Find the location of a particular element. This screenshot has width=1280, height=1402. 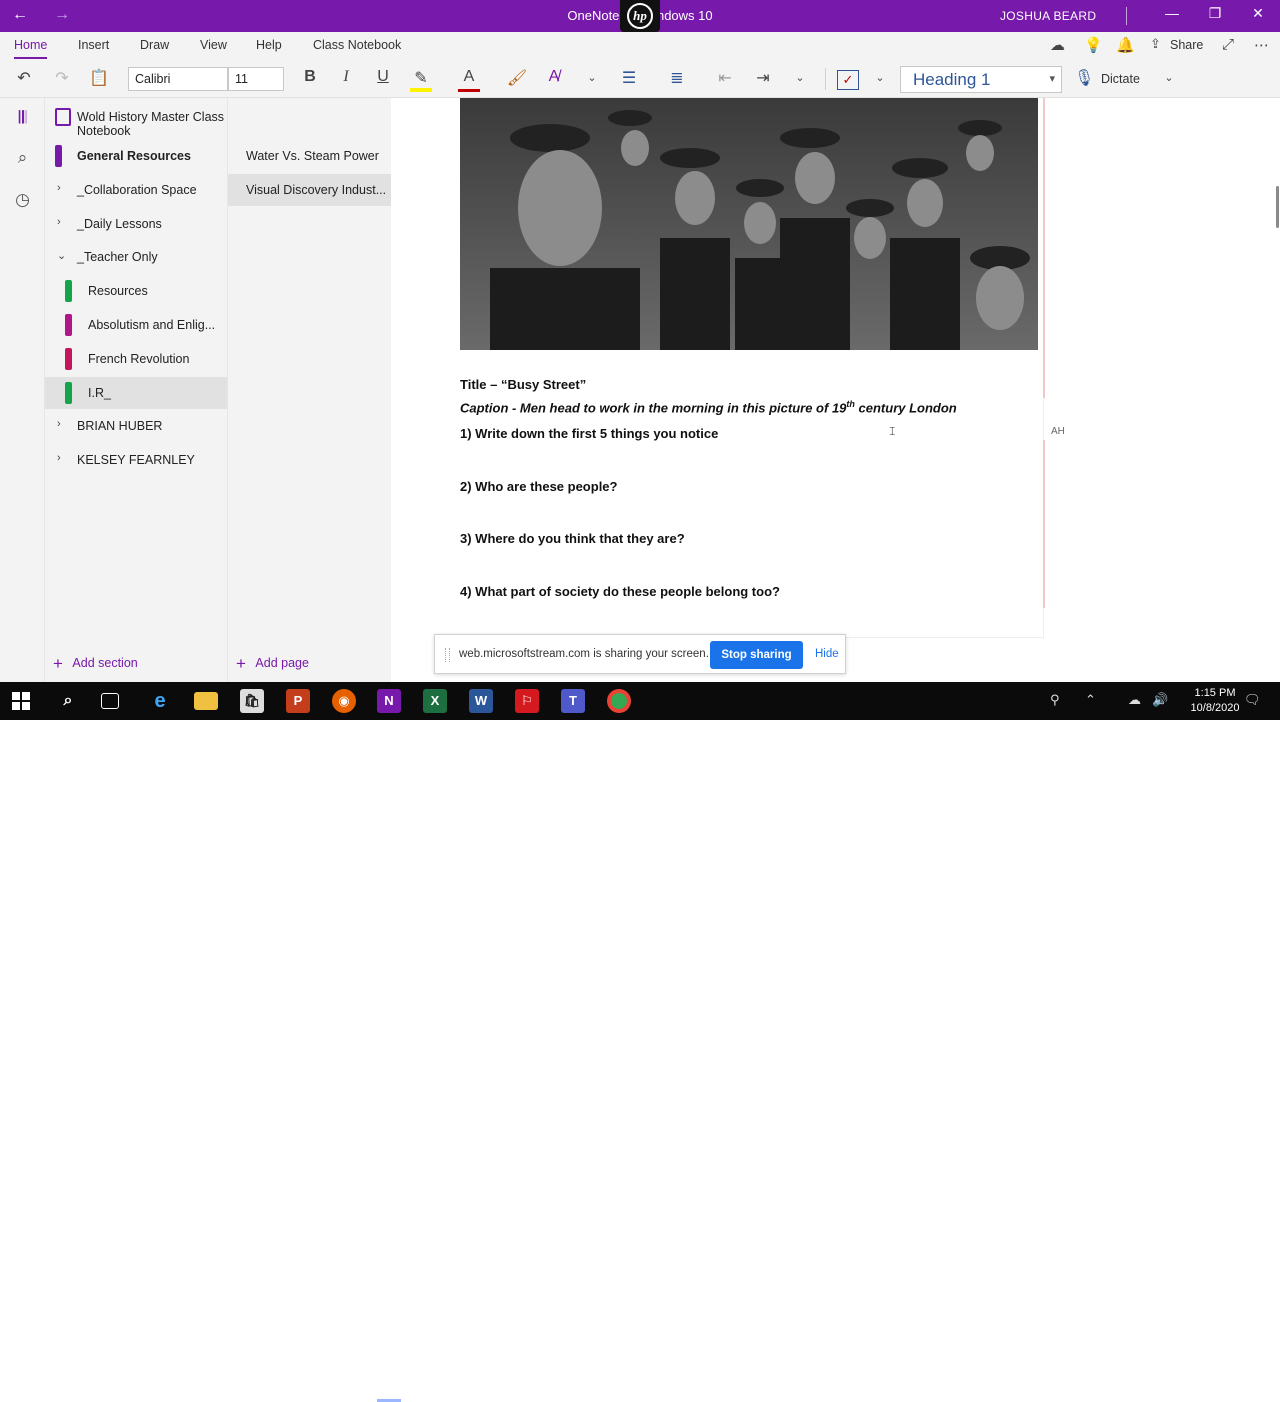

tab-help: Help is located at coordinates (269, 45).